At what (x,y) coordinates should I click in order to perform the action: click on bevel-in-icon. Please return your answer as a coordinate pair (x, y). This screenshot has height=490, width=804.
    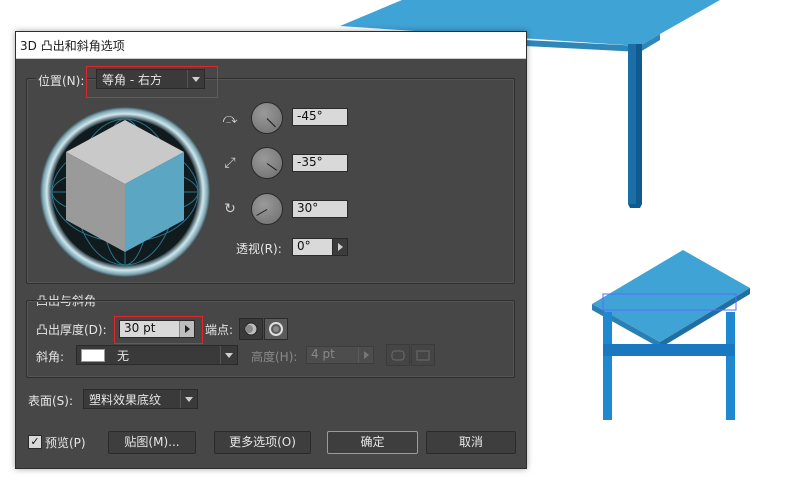
    Looking at the image, I should click on (423, 355).